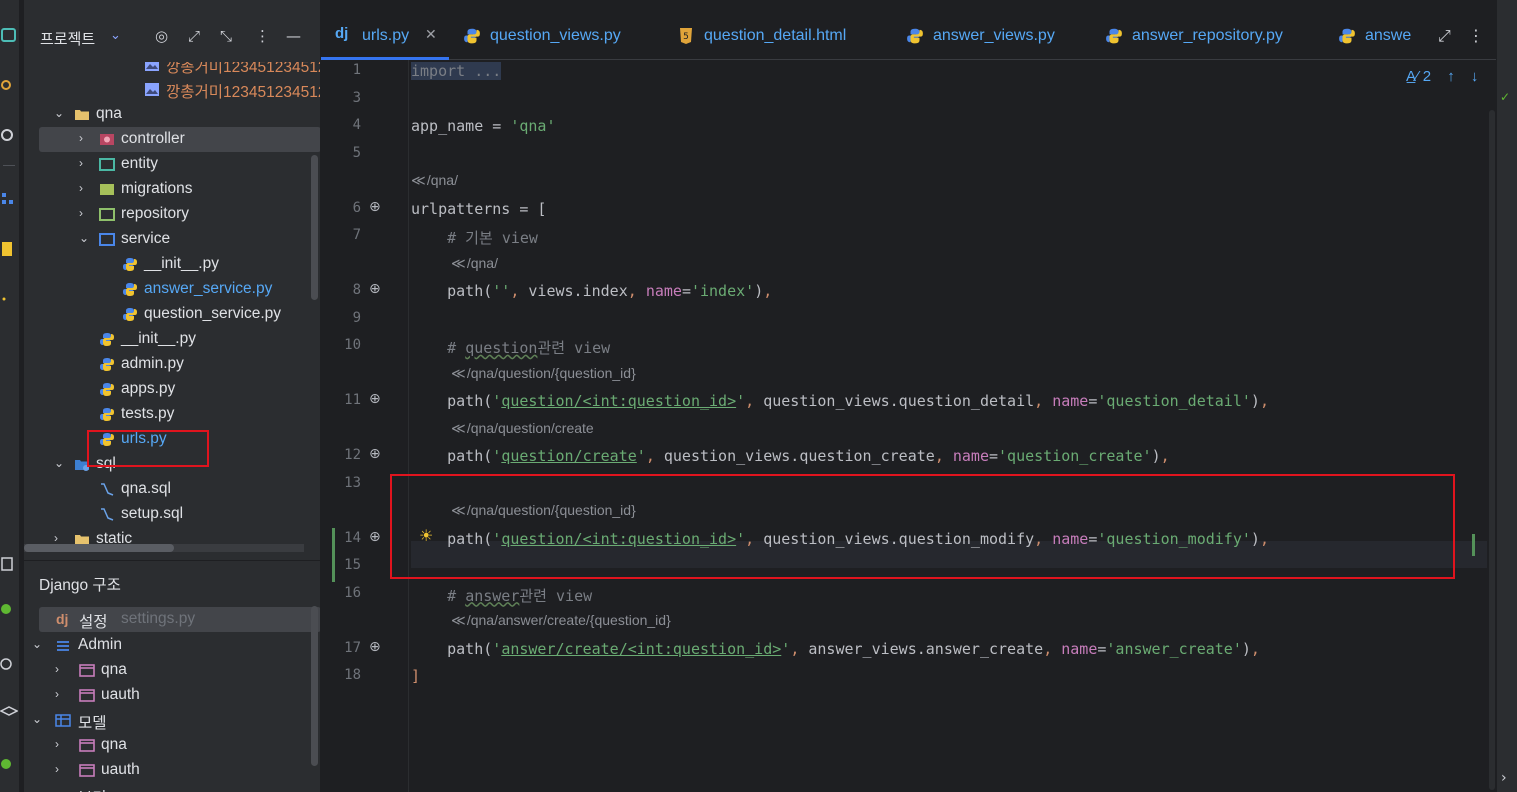 The image size is (1517, 792). I want to click on editor-scrollbar, so click(1491, 426).